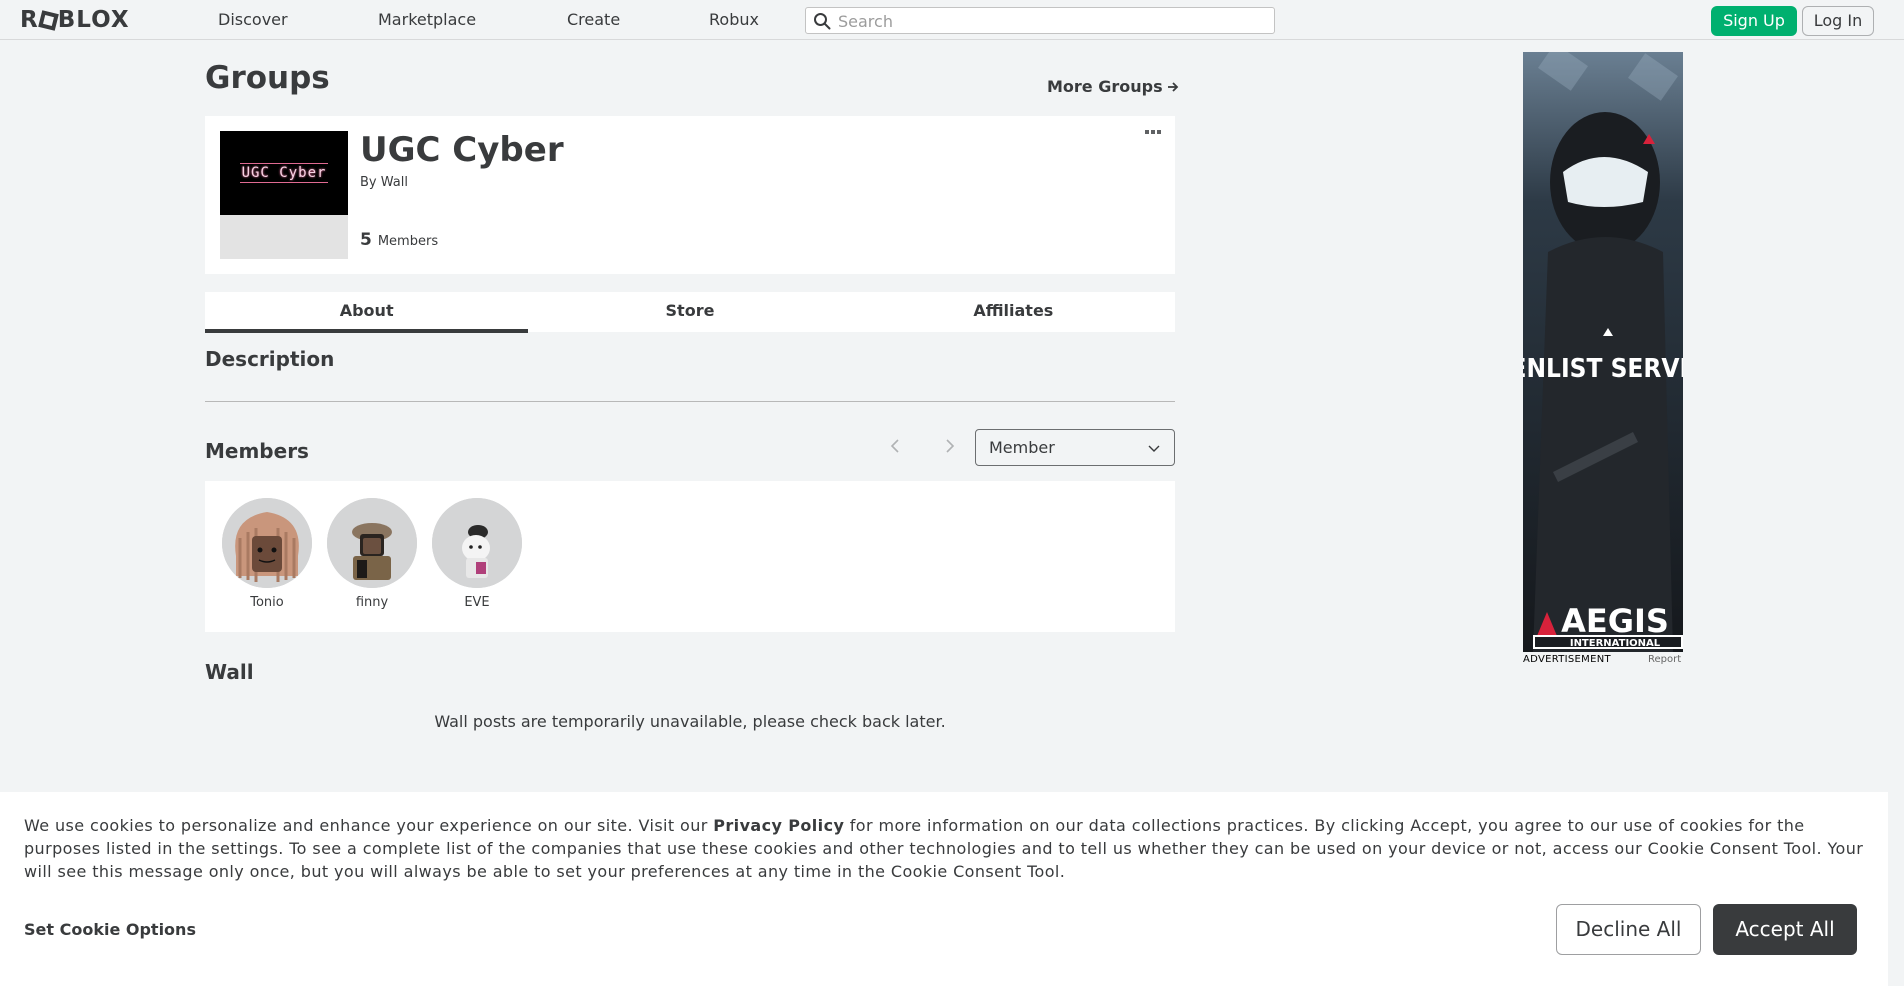  I want to click on search-box, so click(1040, 20).